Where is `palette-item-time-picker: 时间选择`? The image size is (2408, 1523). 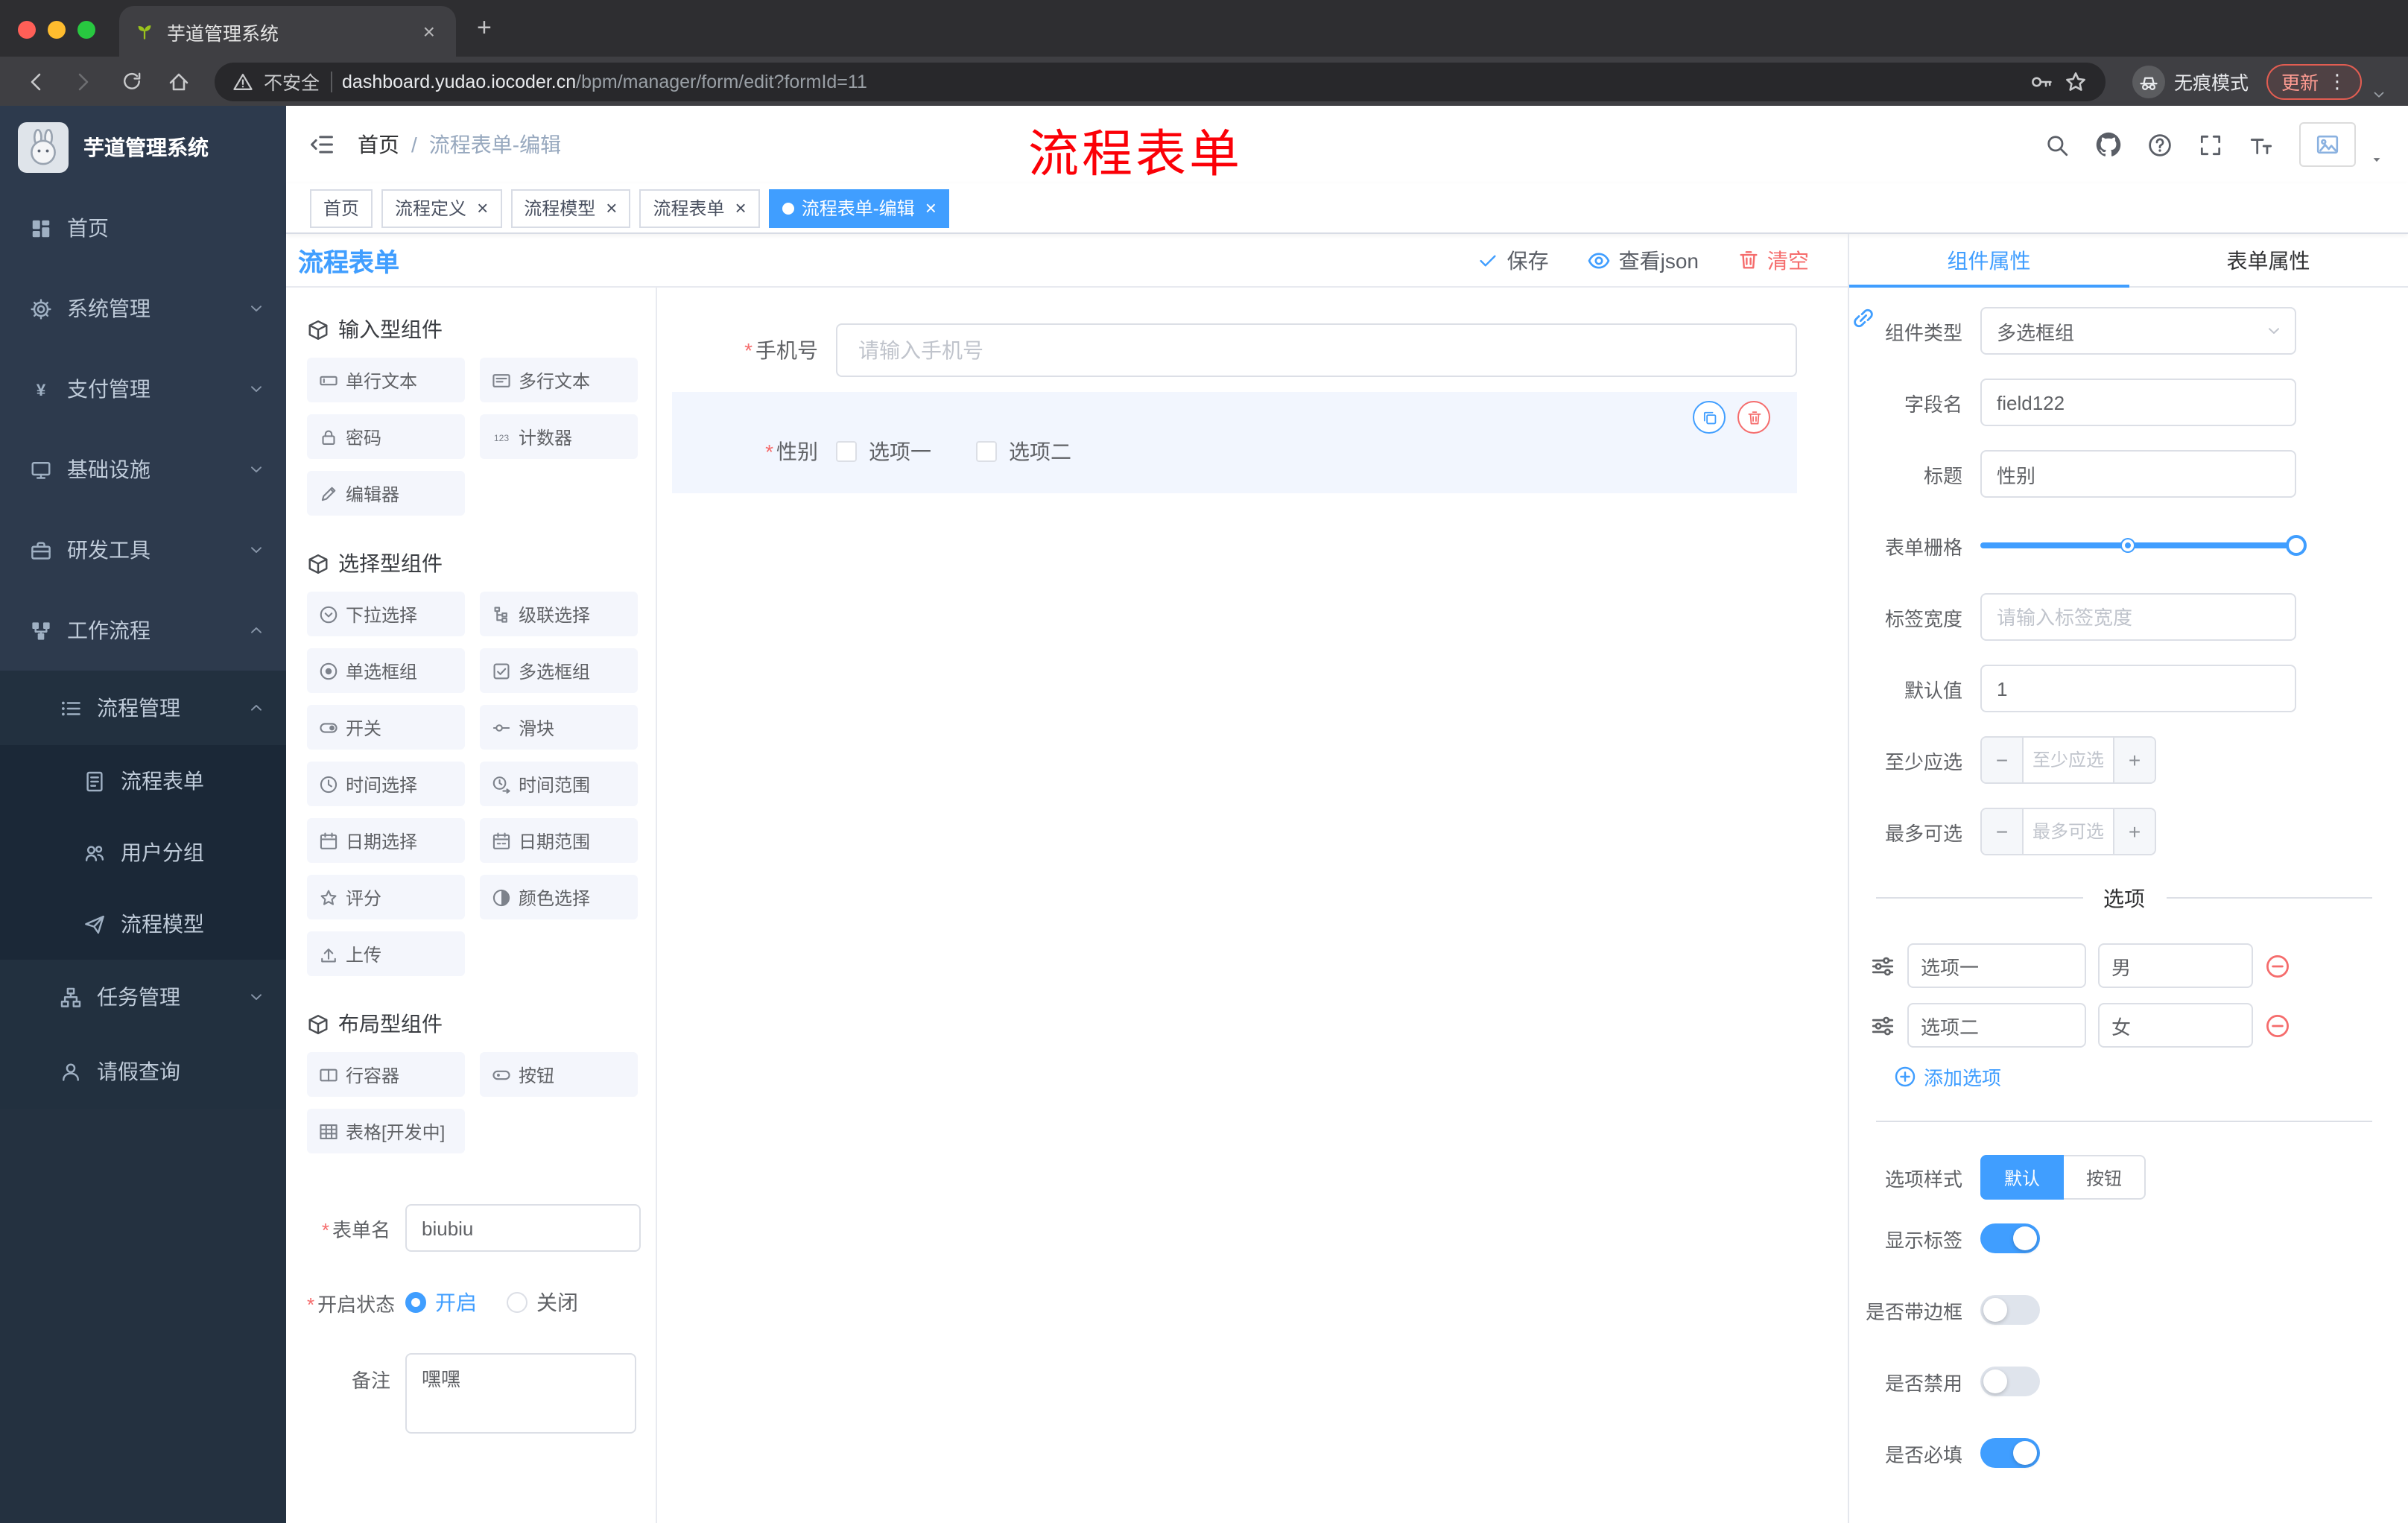
palette-item-time-picker: 时间选择 is located at coordinates (386, 784).